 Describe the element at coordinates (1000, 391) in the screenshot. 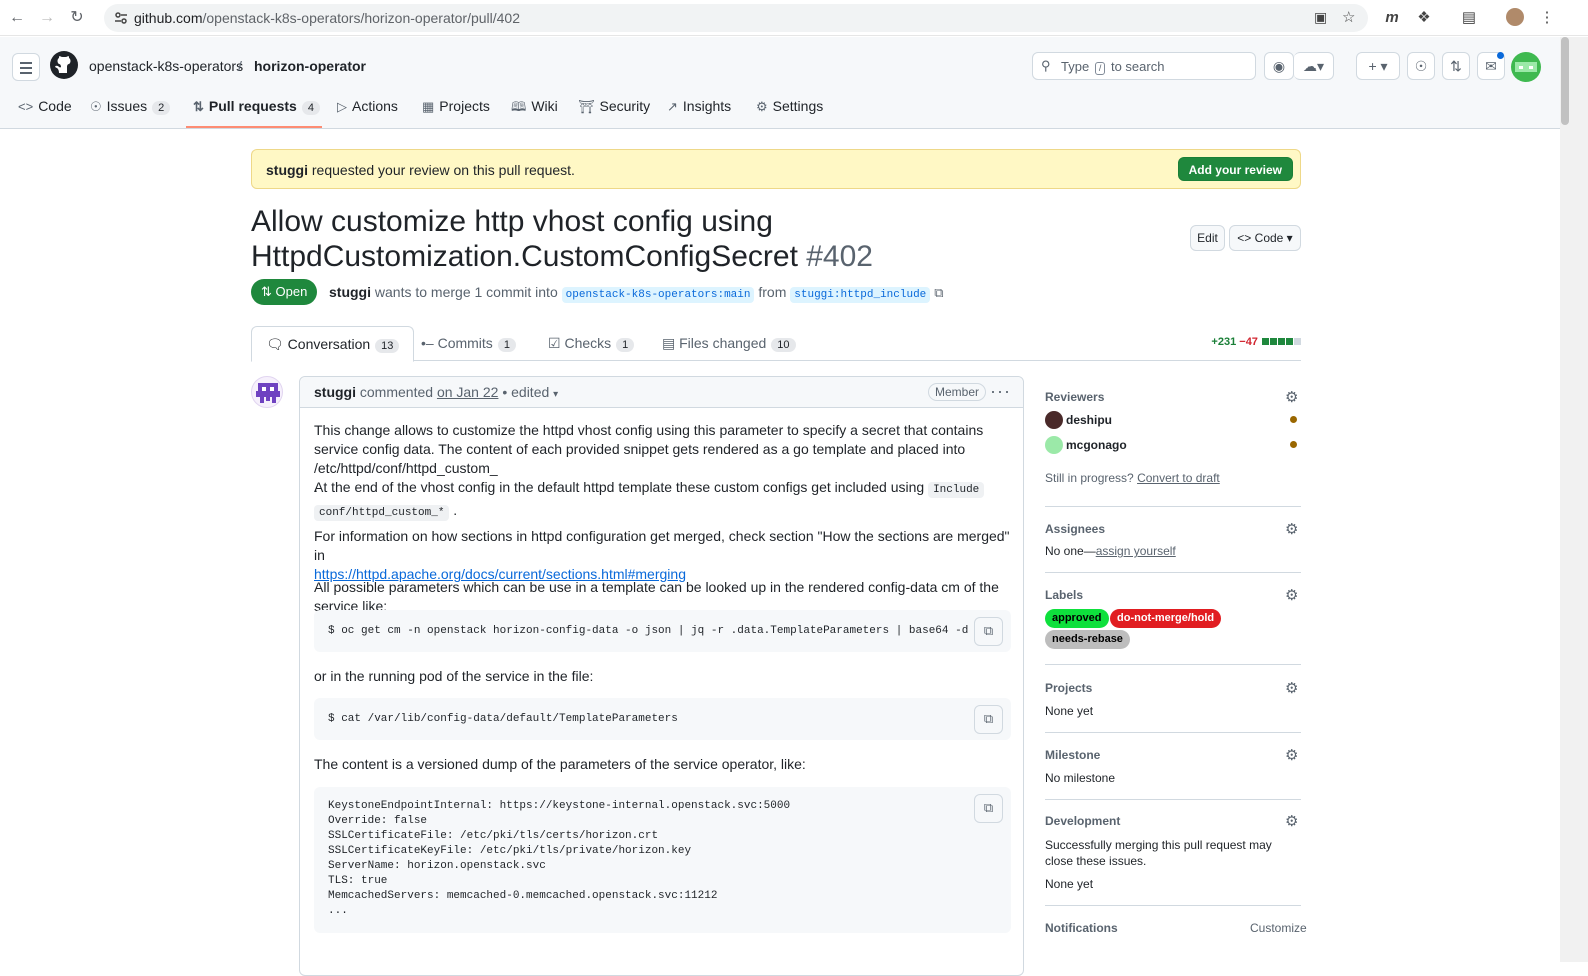

I see `kebab-menu-icon: ···` at that location.